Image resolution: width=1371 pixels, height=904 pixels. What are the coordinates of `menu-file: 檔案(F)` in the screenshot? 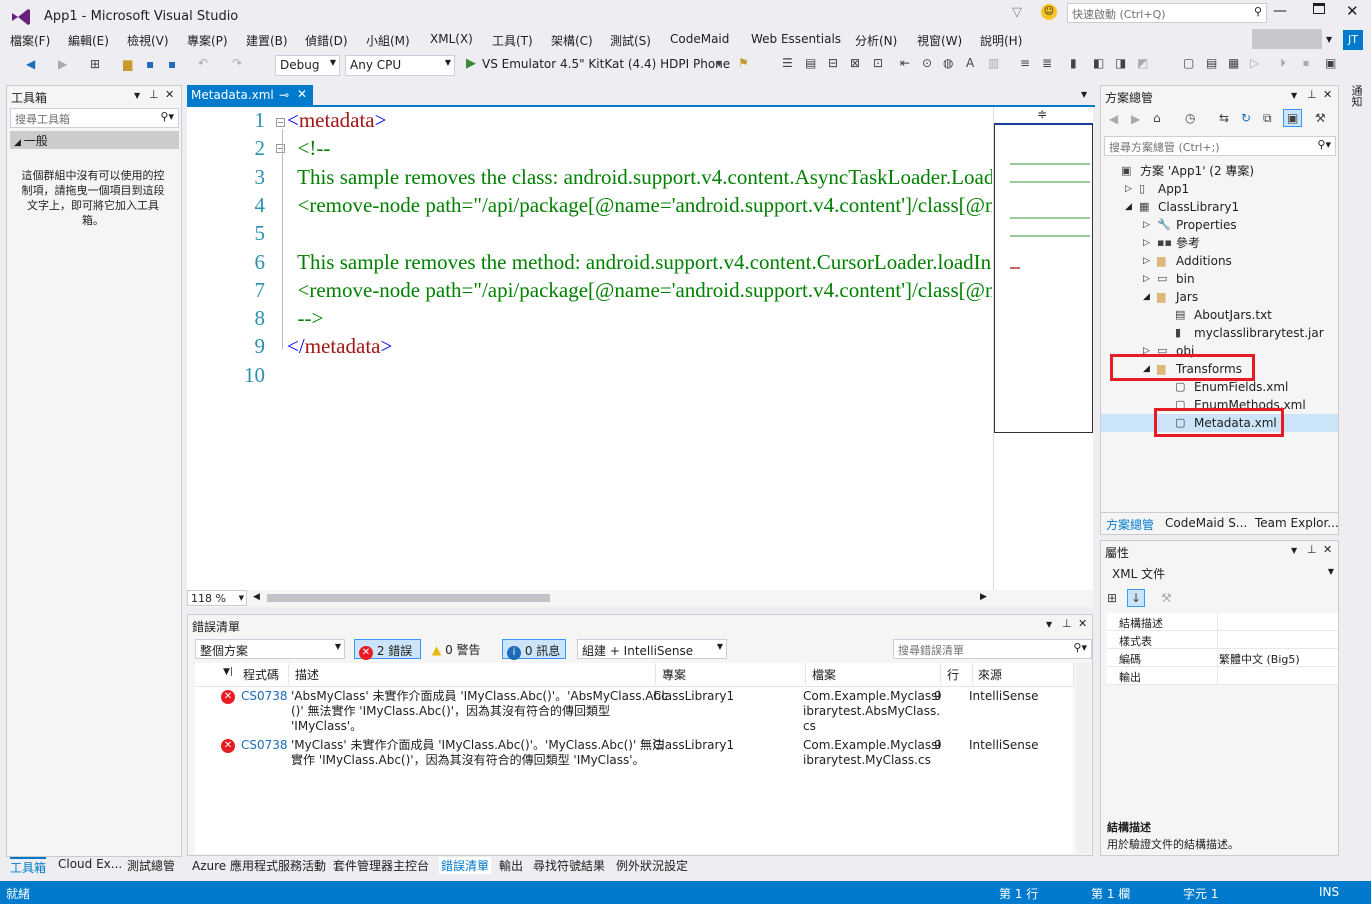 It's located at (30, 40).